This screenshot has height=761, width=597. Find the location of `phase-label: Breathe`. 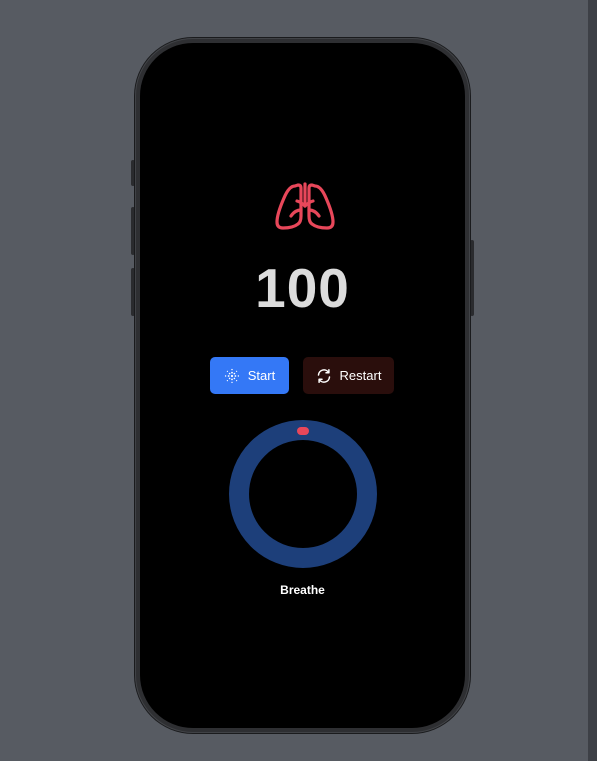

phase-label: Breathe is located at coordinates (302, 590).